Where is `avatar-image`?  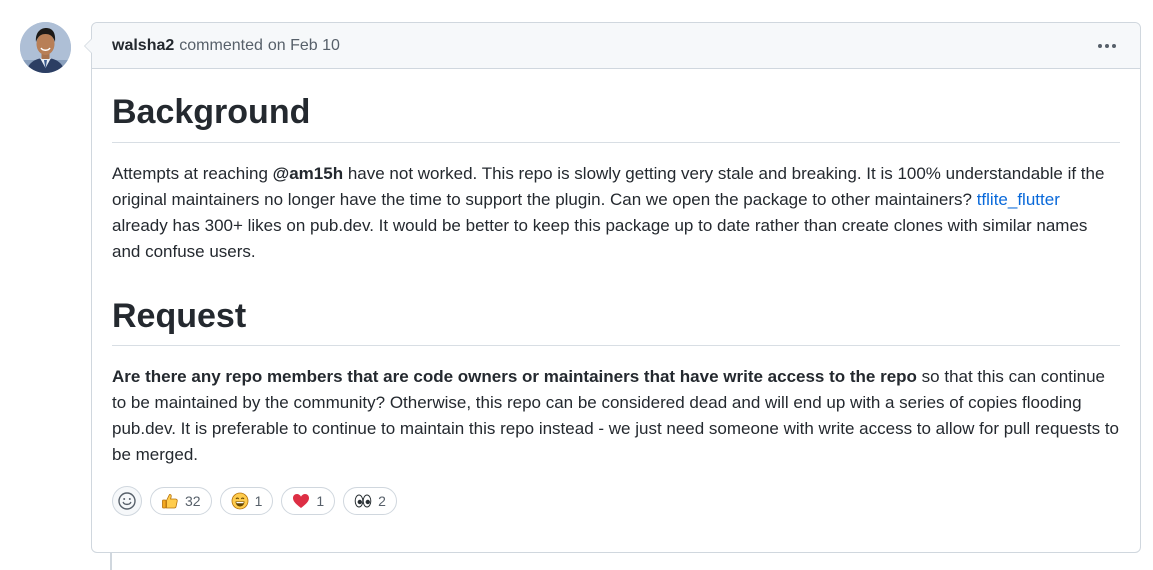
avatar-image is located at coordinates (45, 47).